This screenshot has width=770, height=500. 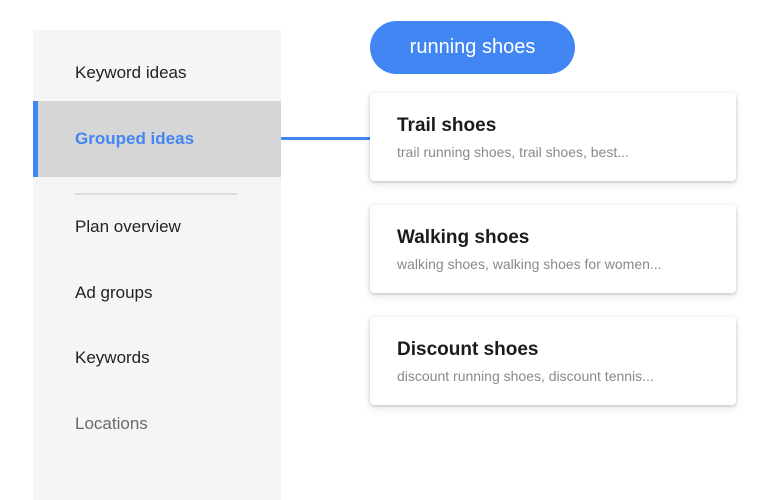 What do you see at coordinates (156, 194) in the screenshot?
I see `sidebar-divider` at bounding box center [156, 194].